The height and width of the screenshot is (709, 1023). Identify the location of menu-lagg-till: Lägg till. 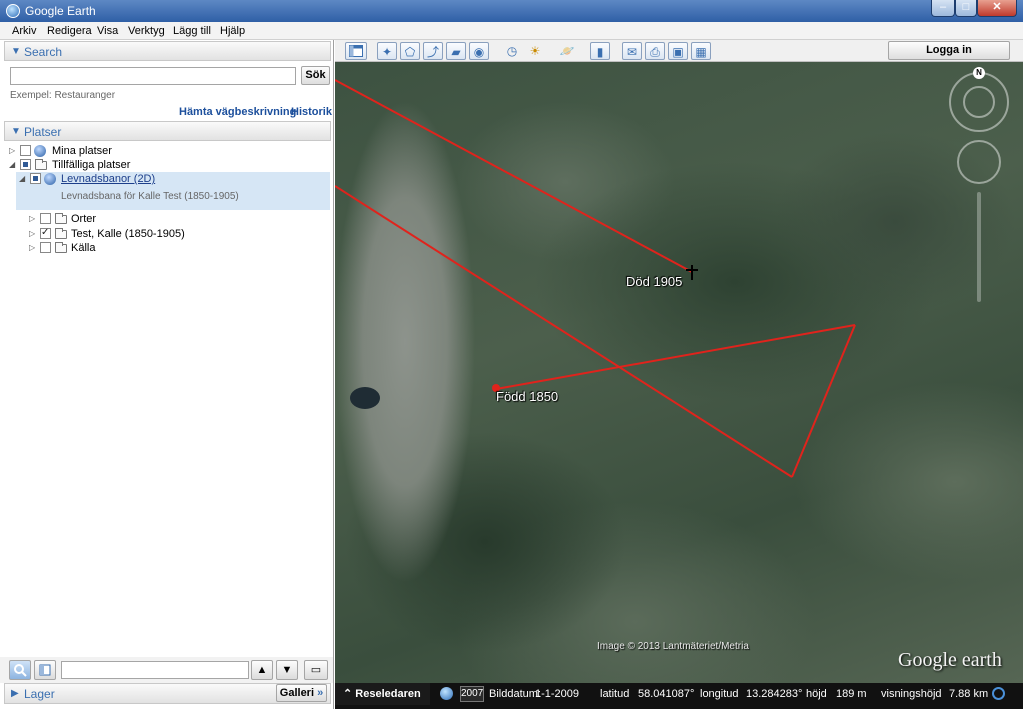
(192, 31).